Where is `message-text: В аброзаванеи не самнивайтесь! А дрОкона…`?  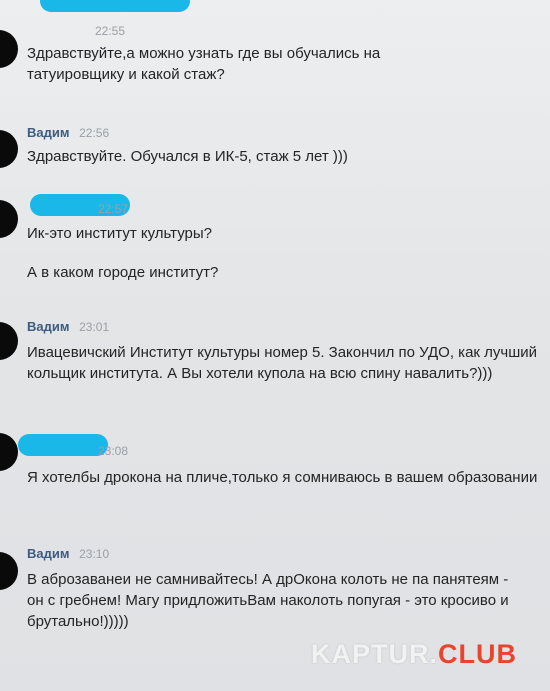
message-text: В аброзаванеи не самнивайтесь! А дрОкона… is located at coordinates (284, 600).